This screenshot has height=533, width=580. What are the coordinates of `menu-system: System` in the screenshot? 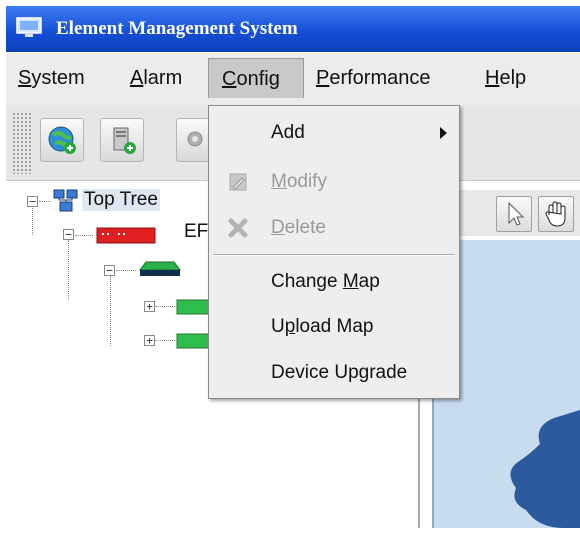 It's located at (60, 78).